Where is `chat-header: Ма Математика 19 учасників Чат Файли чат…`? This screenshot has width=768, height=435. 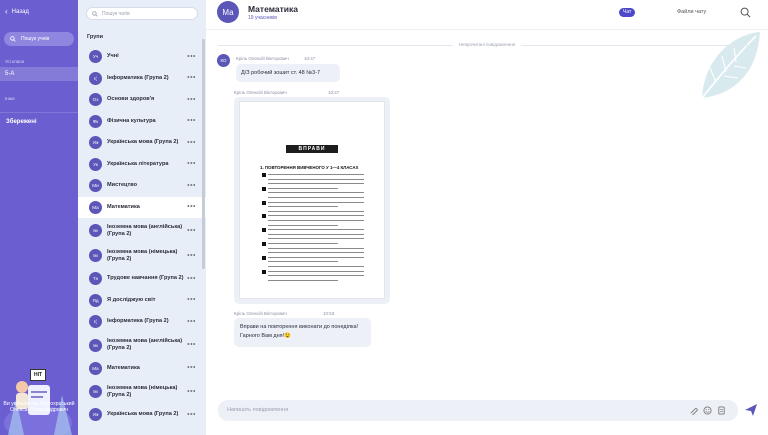
chat-header: Ма Математика 19 учасників Чат Файли чат… is located at coordinates (487, 15).